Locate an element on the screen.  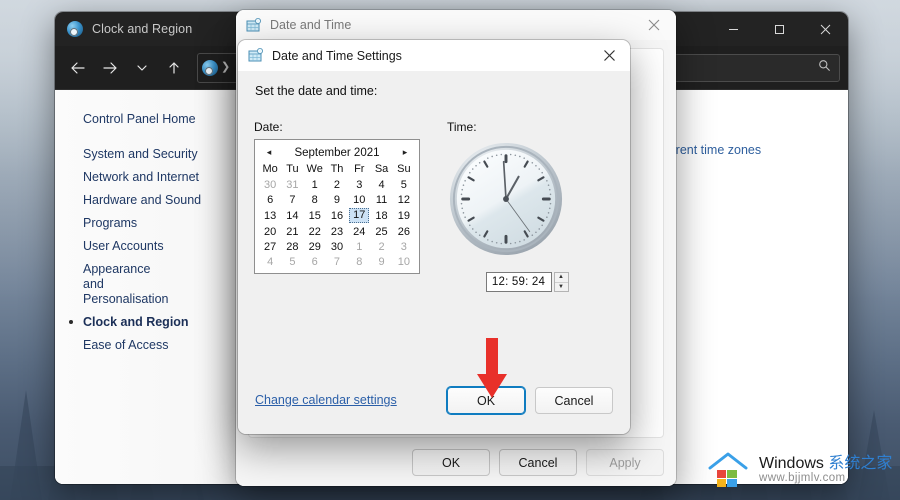
calendar-day-cell: 20 is located at coordinates (270, 231).